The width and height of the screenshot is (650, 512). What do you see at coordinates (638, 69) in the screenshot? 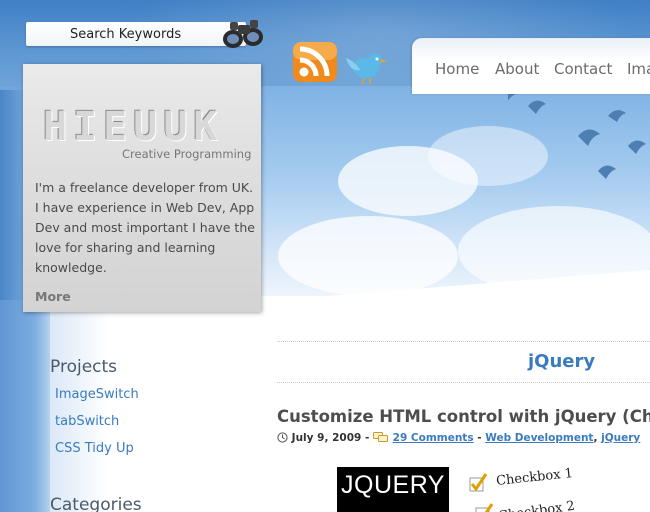
I see `nav-images: Ima` at bounding box center [638, 69].